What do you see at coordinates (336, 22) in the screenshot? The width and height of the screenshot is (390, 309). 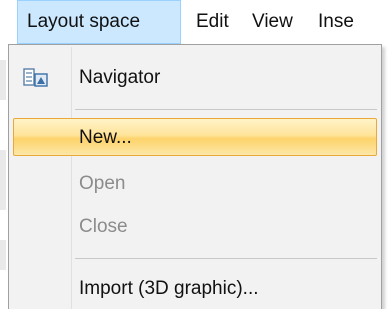 I see `menu-insert: Inse` at bounding box center [336, 22].